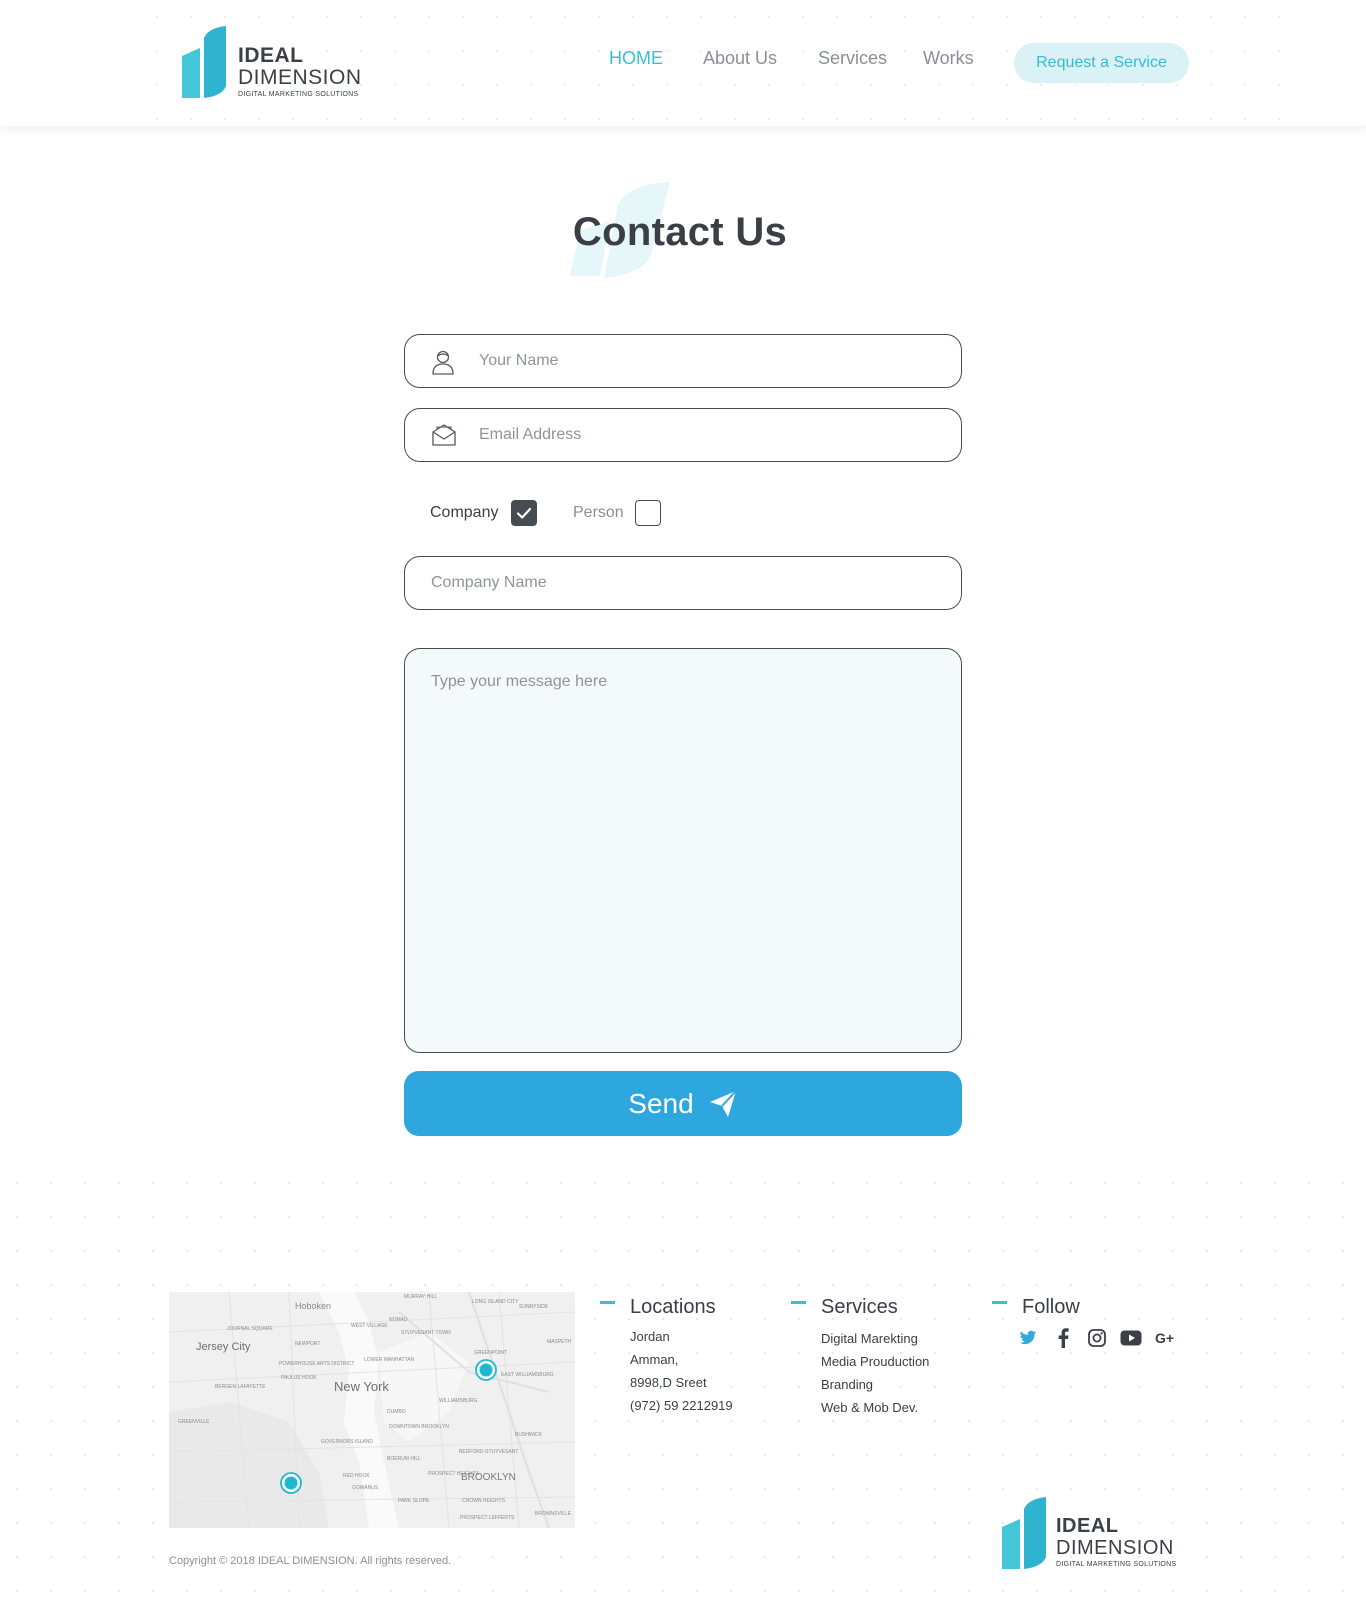  I want to click on map-label: LOWER MANHATTAN, so click(389, 1360).